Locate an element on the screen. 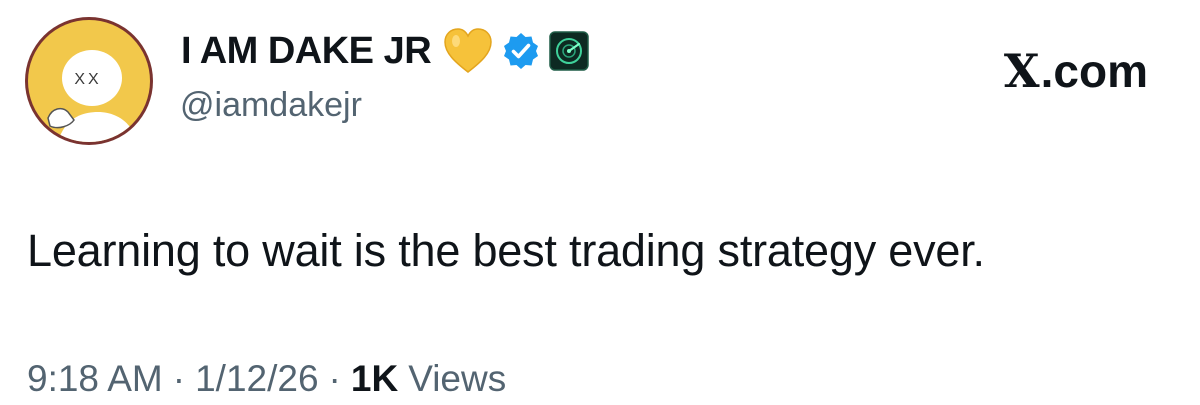  tweet-meta: 9:18 AM · 1/12/26 · 1K Views is located at coordinates (266, 379).